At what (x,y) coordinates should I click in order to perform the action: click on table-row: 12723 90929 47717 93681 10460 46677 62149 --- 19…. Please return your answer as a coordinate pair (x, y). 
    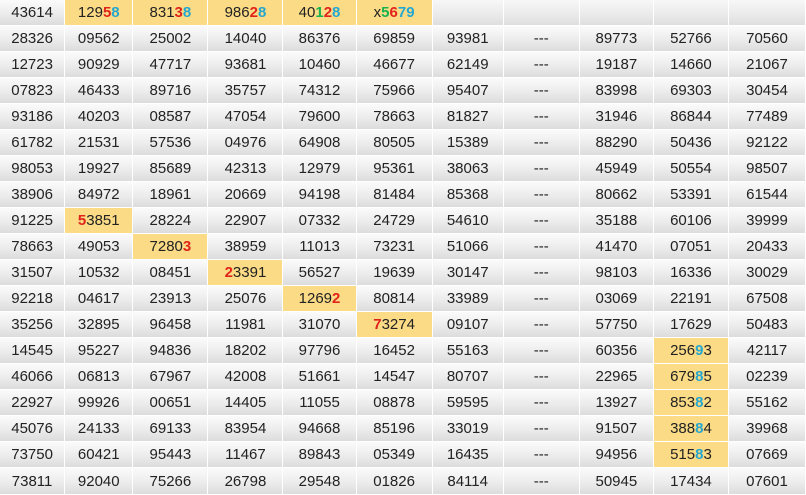
    Looking at the image, I should click on (403, 65).